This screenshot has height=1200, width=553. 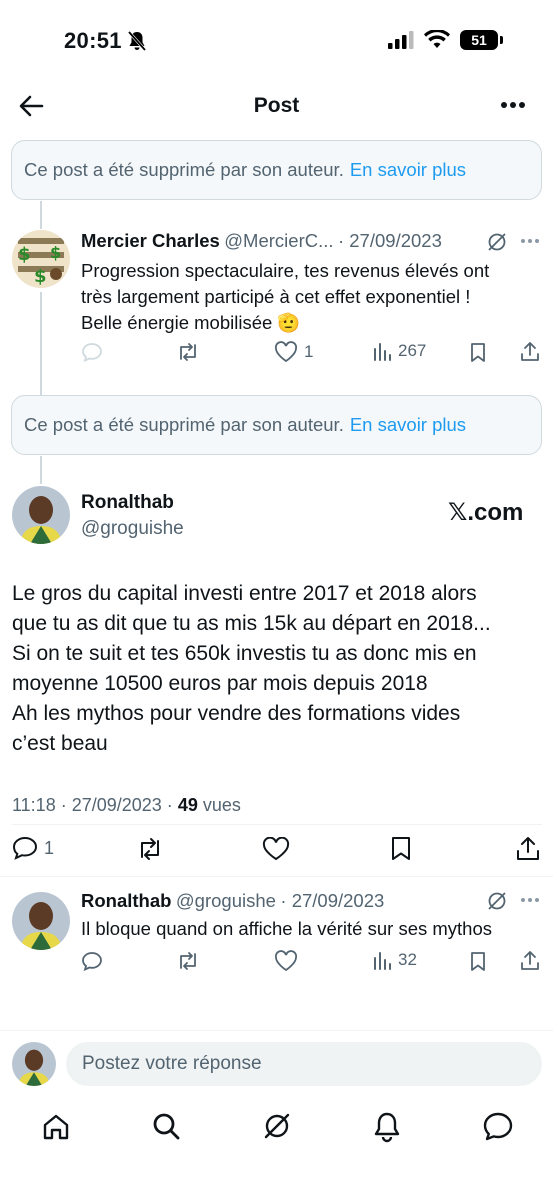 I want to click on status-indicators: 51, so click(x=445, y=40).